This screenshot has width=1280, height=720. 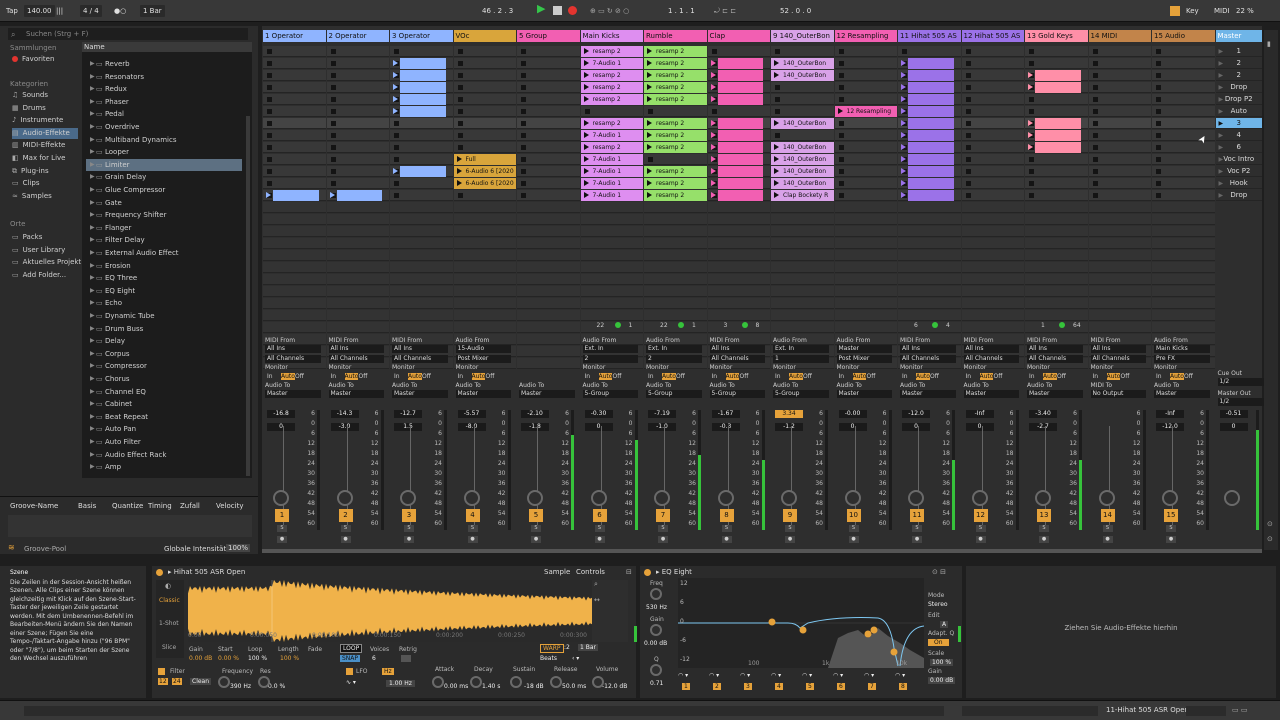 What do you see at coordinates (944, 624) in the screenshot?
I see `eq-edit-value: A` at bounding box center [944, 624].